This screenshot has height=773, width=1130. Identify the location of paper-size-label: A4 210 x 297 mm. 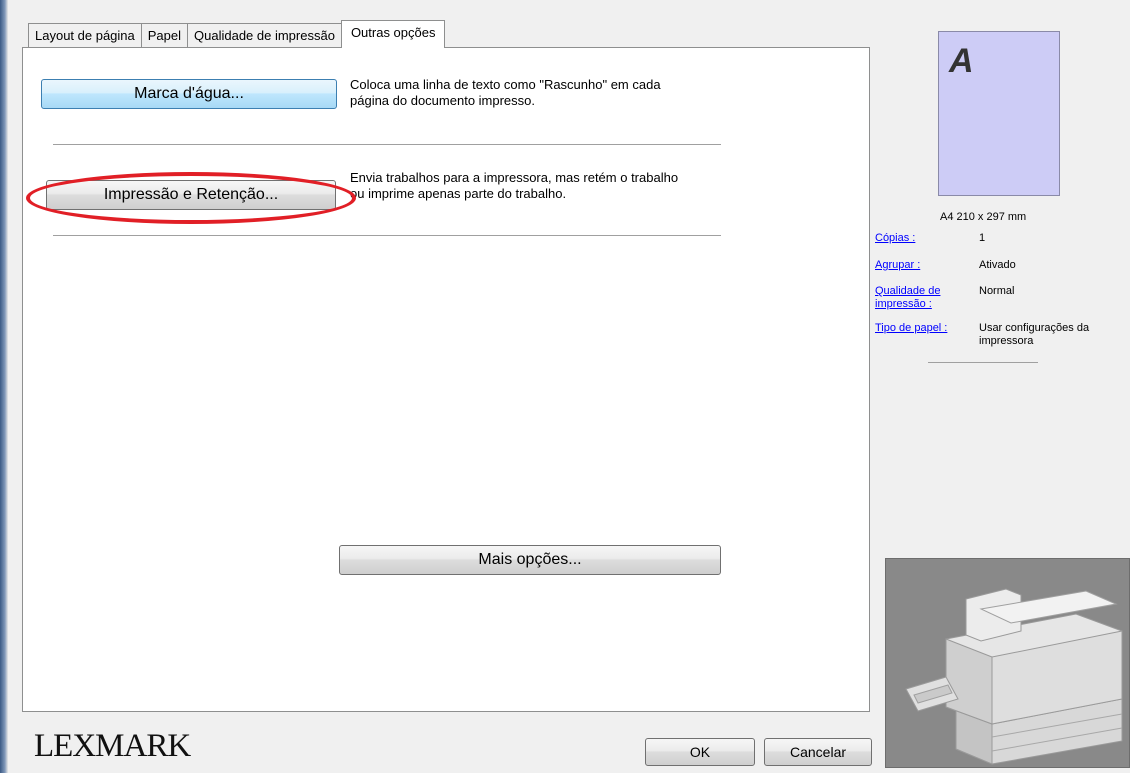
(983, 217).